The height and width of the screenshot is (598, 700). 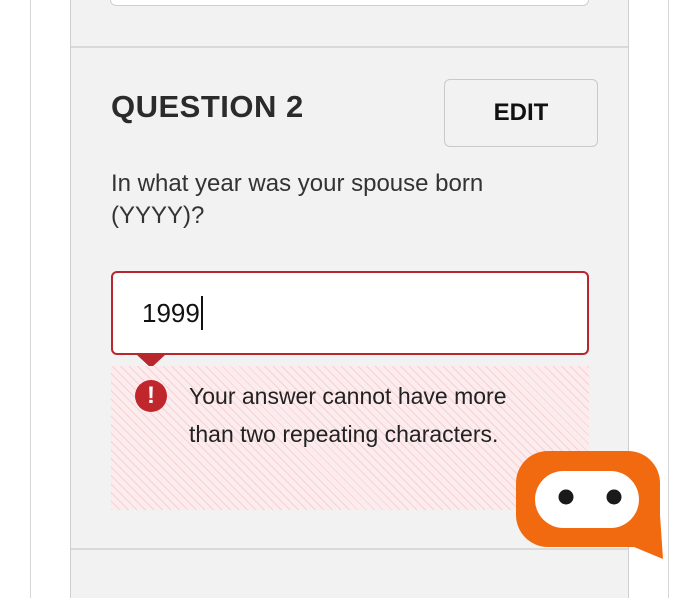 I want to click on text-caret, so click(x=201, y=313).